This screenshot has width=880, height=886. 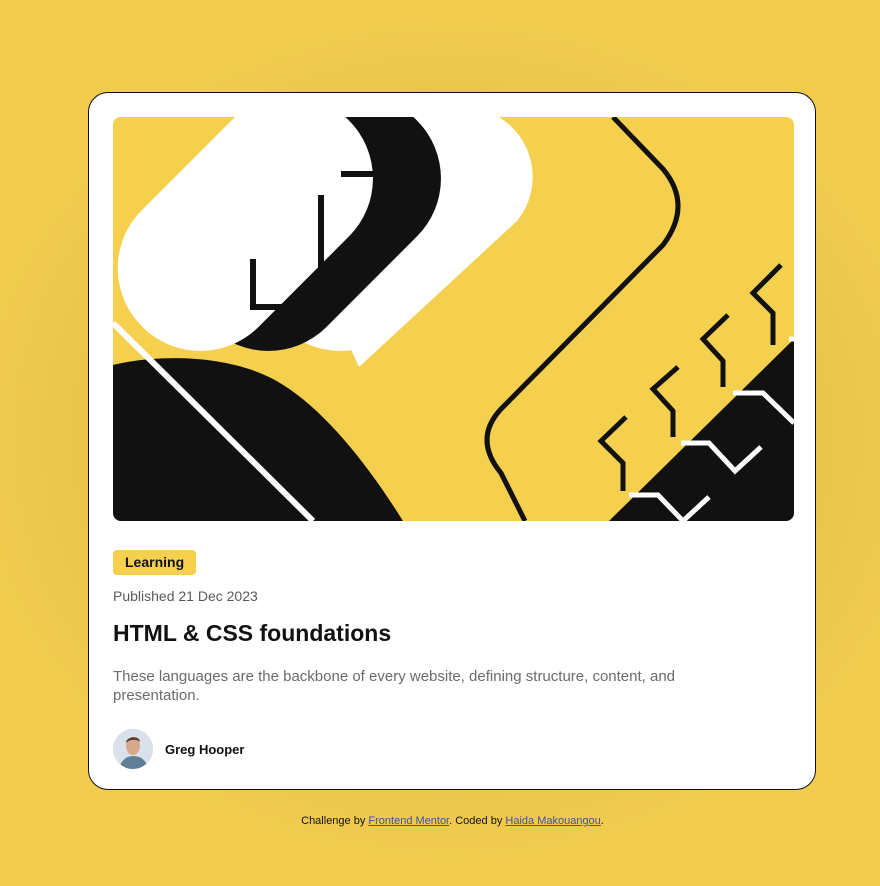 I want to click on attribution-middle: . Coded by, so click(x=477, y=821).